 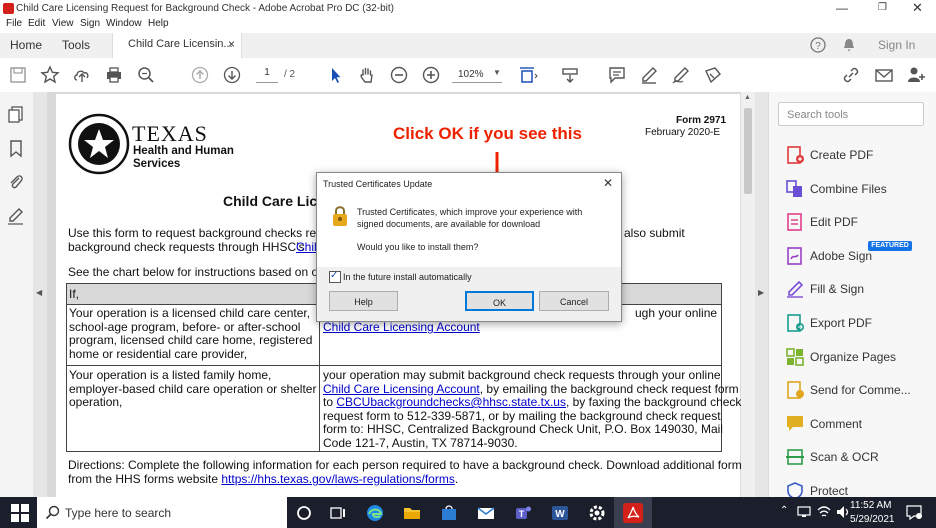 I want to click on ok-button: OK, so click(x=499, y=301).